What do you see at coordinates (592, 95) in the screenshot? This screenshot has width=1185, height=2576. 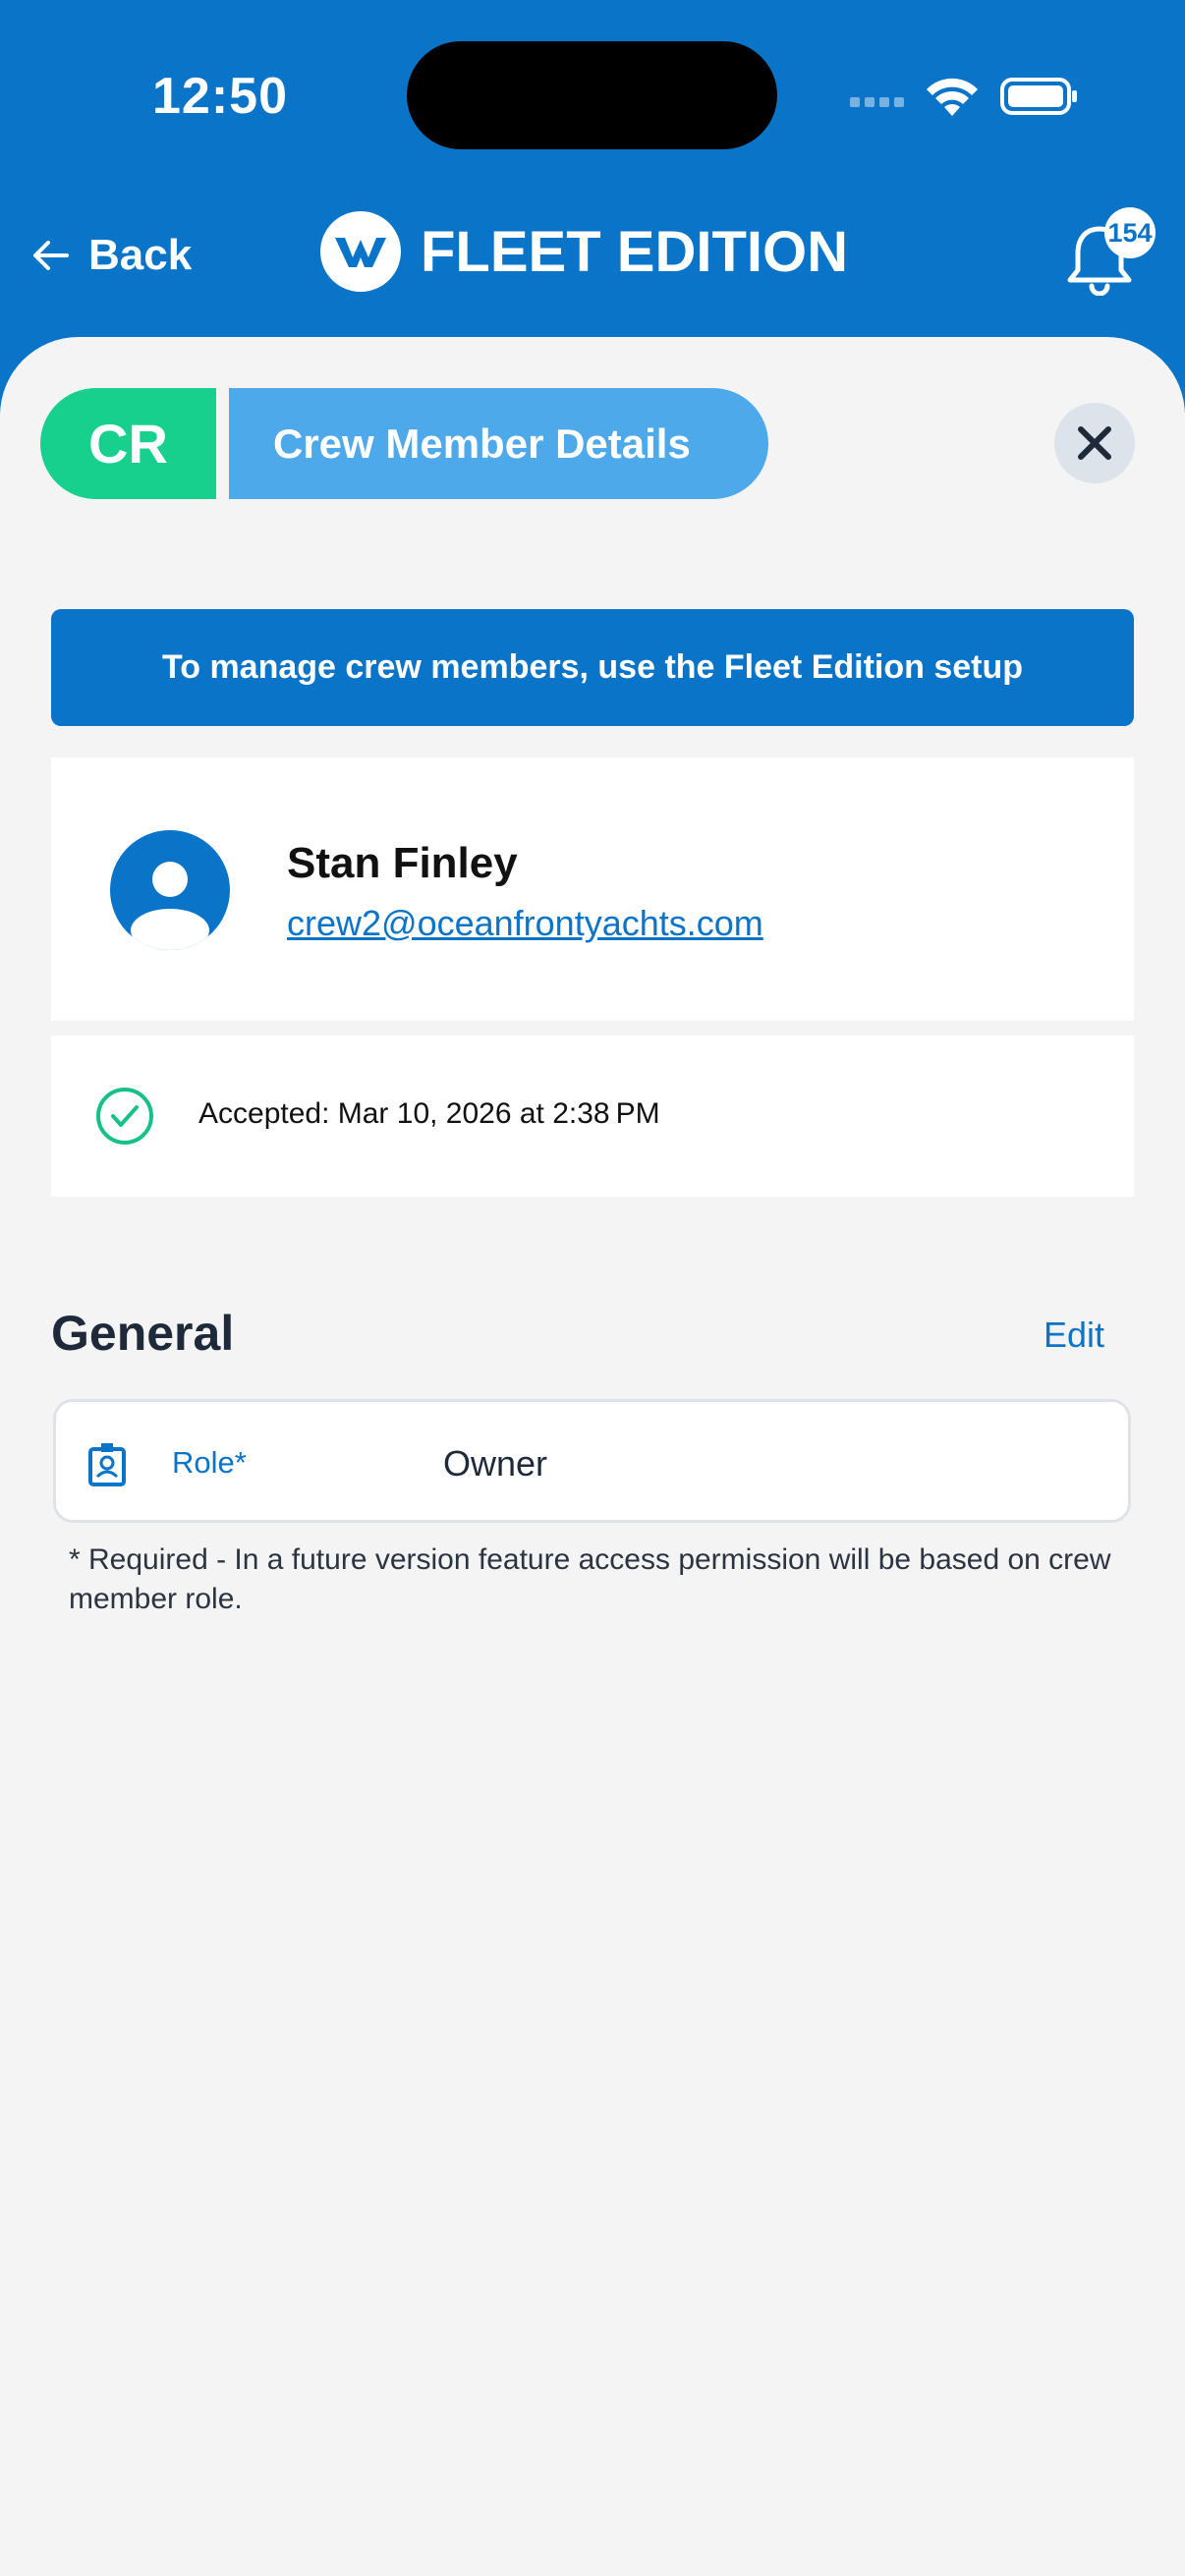 I see `dynamic-island` at bounding box center [592, 95].